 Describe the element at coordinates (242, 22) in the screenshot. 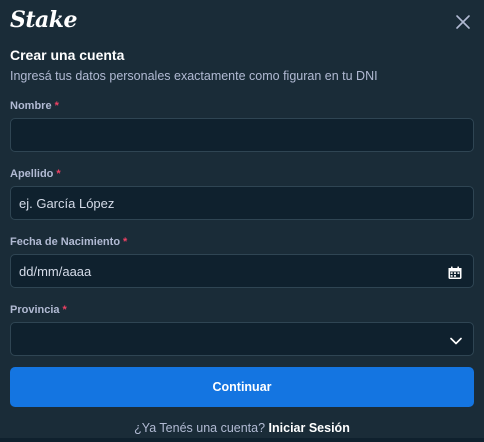

I see `modal-header: Stake` at that location.